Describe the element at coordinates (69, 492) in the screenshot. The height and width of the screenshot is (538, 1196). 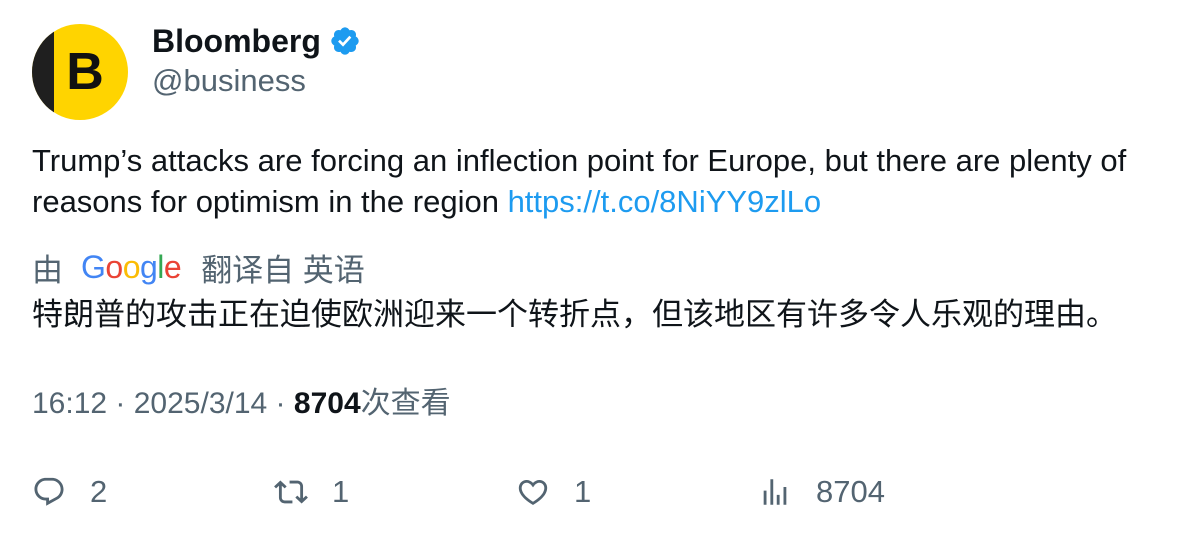
I see `reply-button: 2` at that location.